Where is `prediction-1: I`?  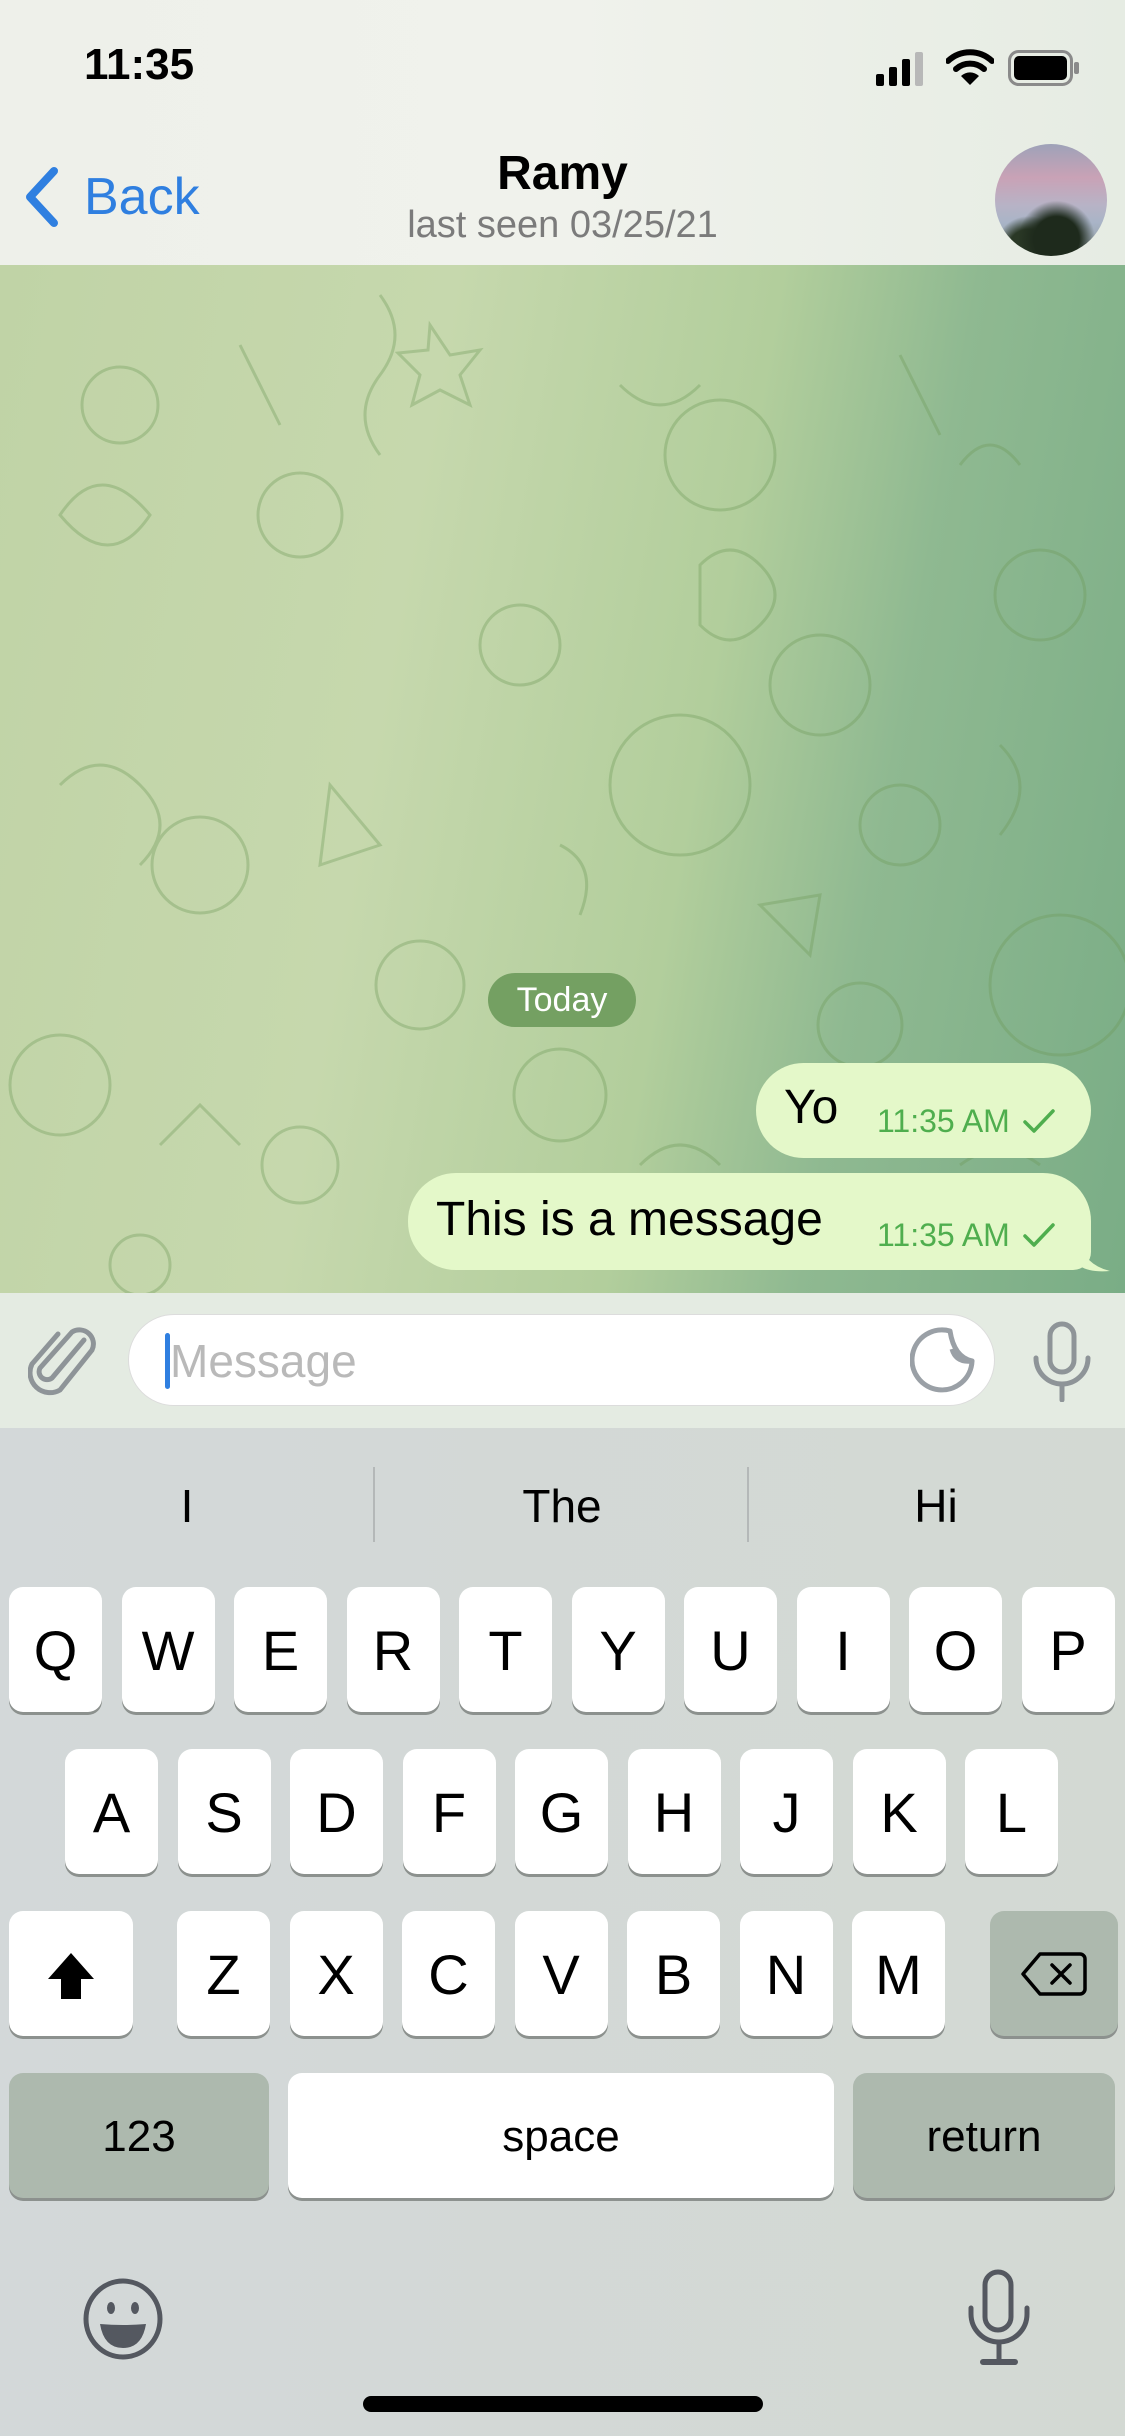
prediction-1: I is located at coordinates (187, 1499).